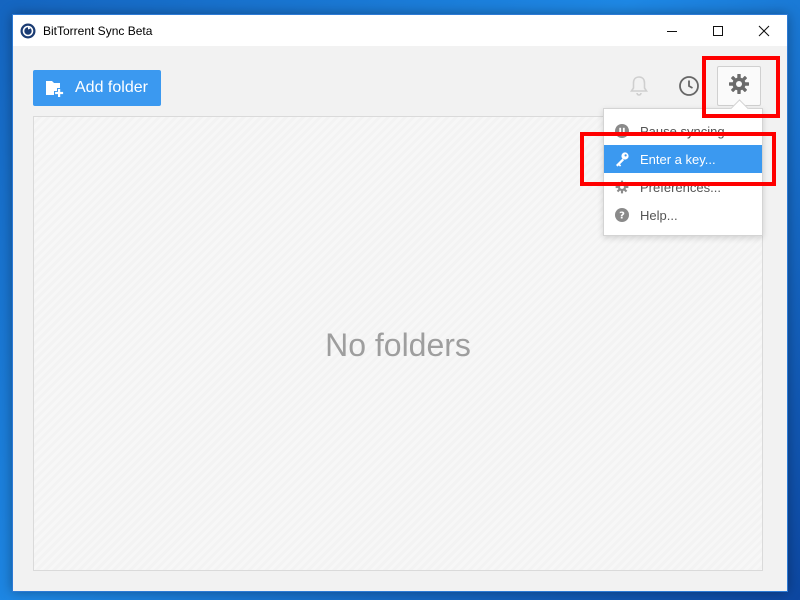  I want to click on add-folder-label: Add folder, so click(111, 87).